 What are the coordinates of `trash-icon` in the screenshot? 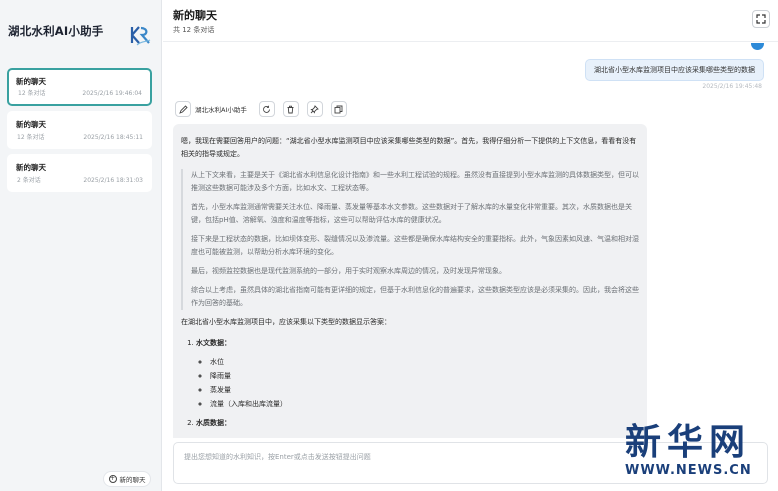 It's located at (290, 109).